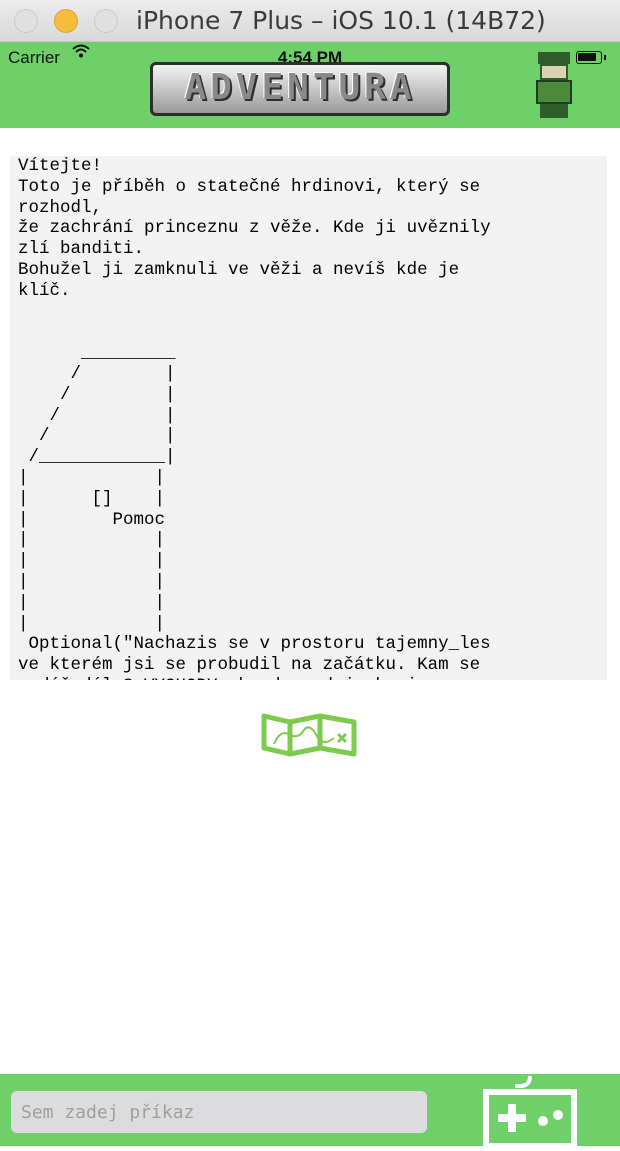 The height and width of the screenshot is (1151, 620). I want to click on app-header: Carrier 4:54 PM ADVENTURA, so click(310, 85).